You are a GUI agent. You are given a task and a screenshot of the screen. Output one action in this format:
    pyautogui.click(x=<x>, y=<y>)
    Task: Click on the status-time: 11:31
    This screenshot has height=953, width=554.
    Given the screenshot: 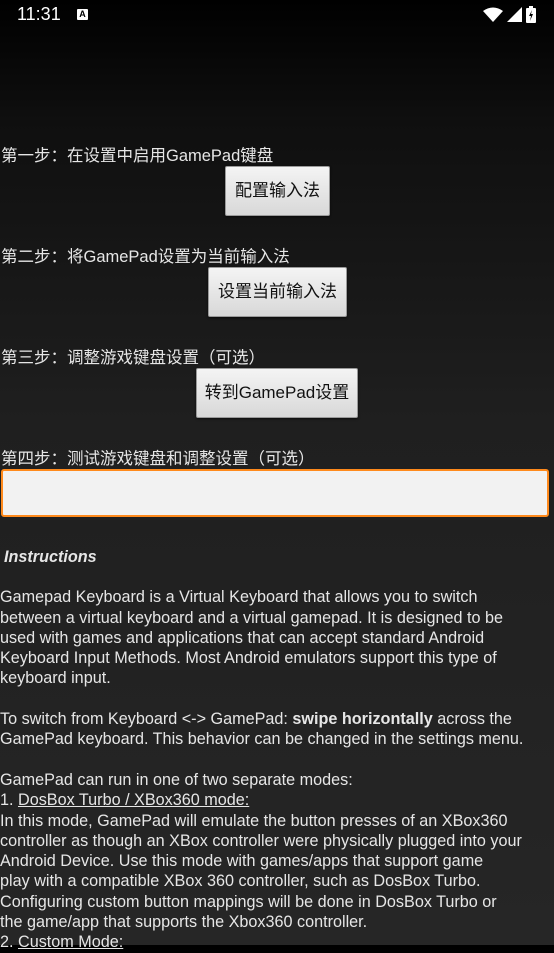 What is the action you would take?
    pyautogui.click(x=39, y=14)
    